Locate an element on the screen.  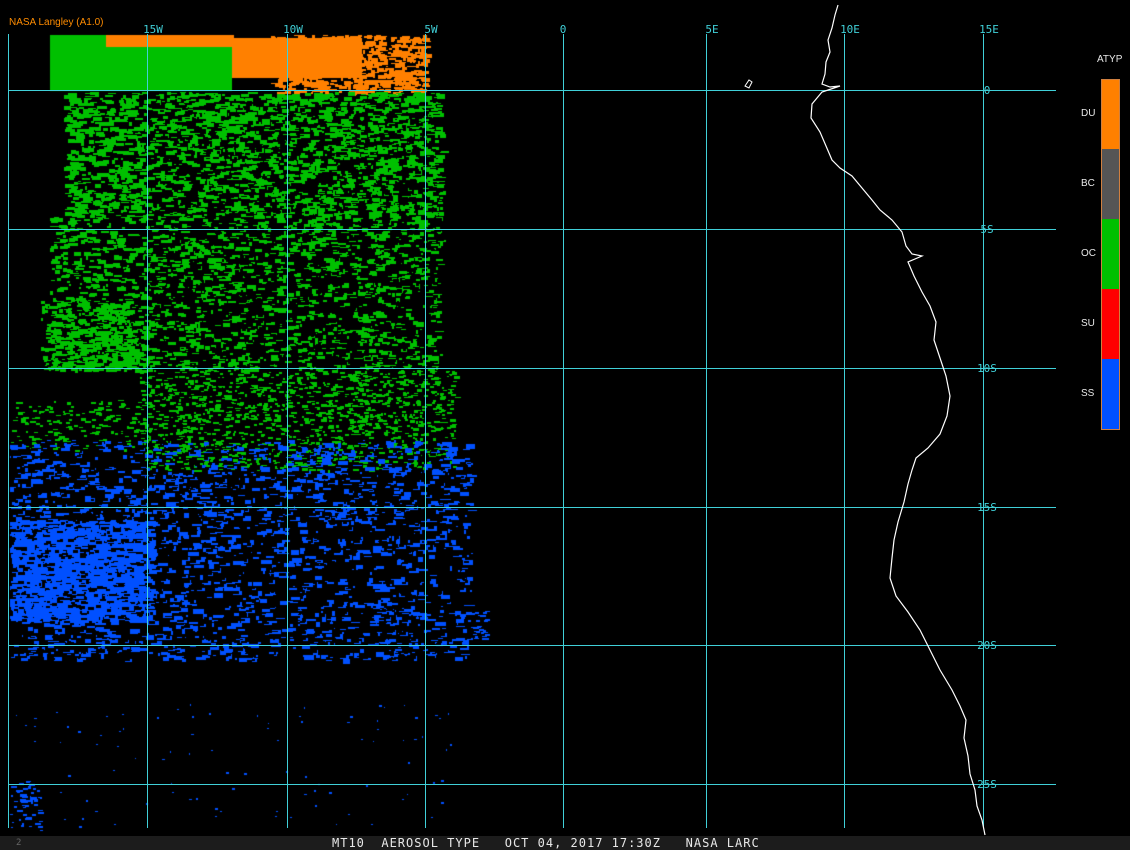
longitude-label: 0 is located at coordinates (563, 29).